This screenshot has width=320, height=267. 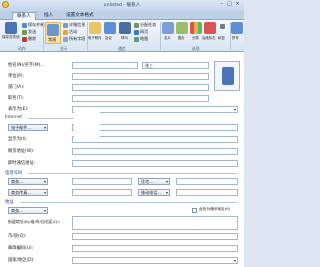 I want to click on tab-insert: 插入, so click(x=48, y=16).